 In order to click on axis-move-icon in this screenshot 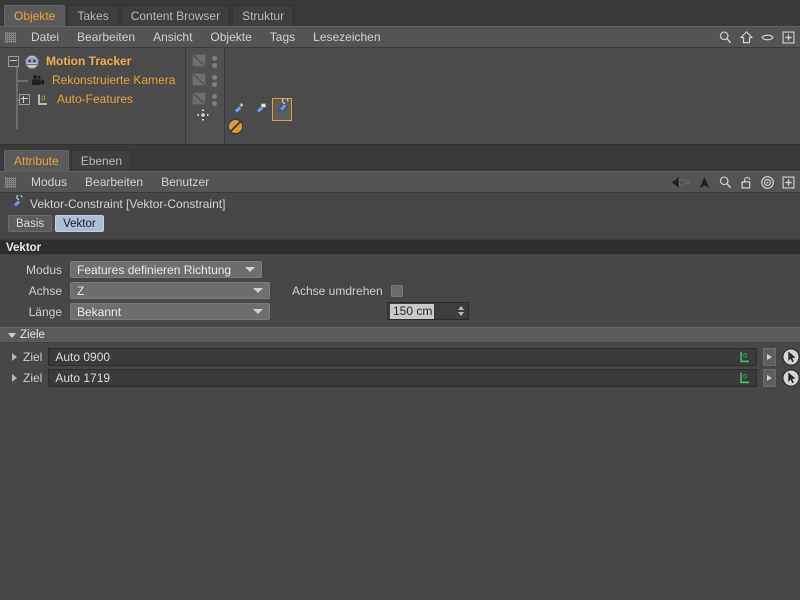, I will do `click(203, 115)`.